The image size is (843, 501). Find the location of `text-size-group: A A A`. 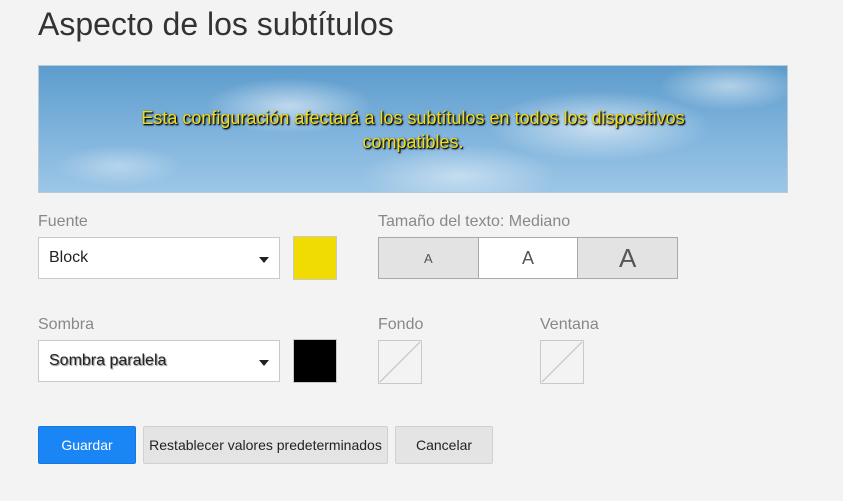

text-size-group: A A A is located at coordinates (528, 258).